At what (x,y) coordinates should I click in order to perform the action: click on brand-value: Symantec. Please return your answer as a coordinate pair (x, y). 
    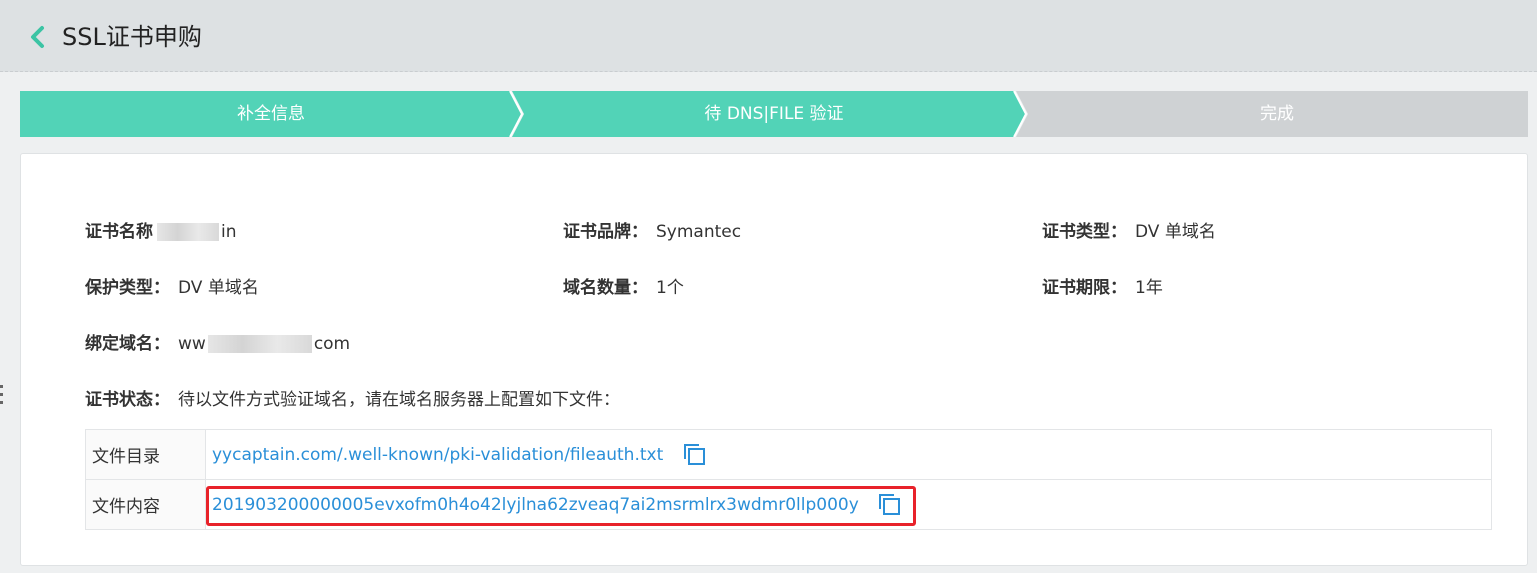
    Looking at the image, I should click on (699, 232).